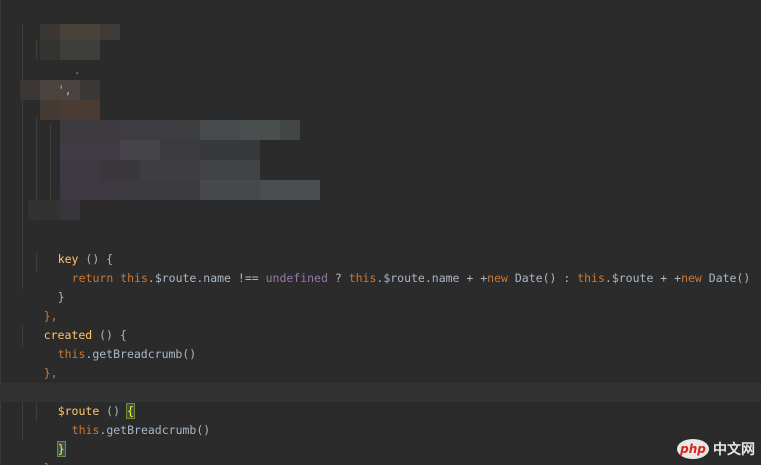  Describe the element at coordinates (50, 164) in the screenshot. I see `indent-guide` at that location.